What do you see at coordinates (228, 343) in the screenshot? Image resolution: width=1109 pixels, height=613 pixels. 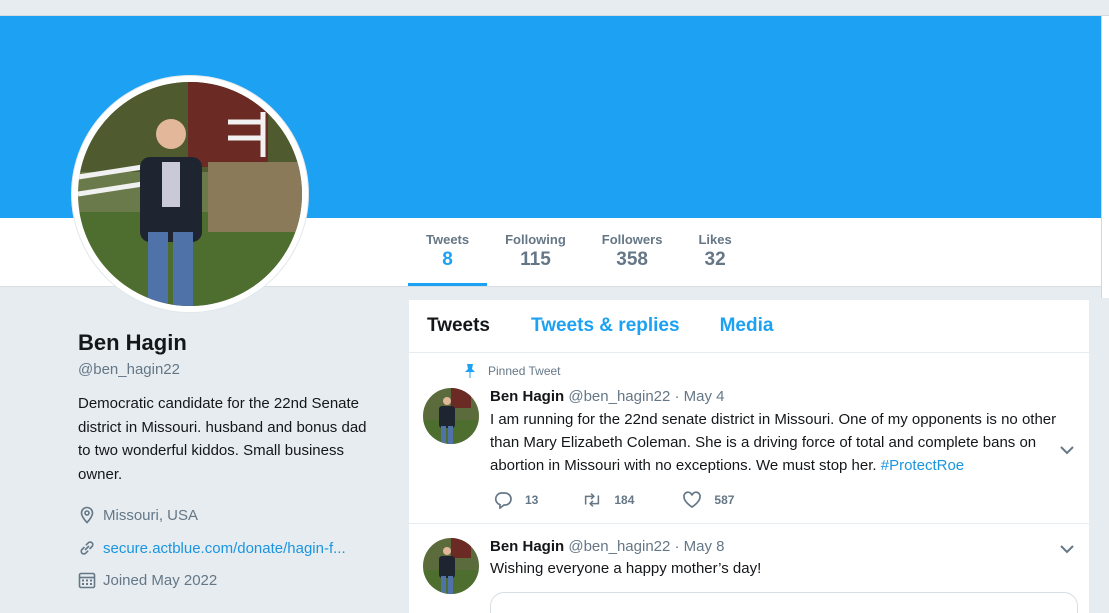 I see `profile-name: Ben Hagin` at bounding box center [228, 343].